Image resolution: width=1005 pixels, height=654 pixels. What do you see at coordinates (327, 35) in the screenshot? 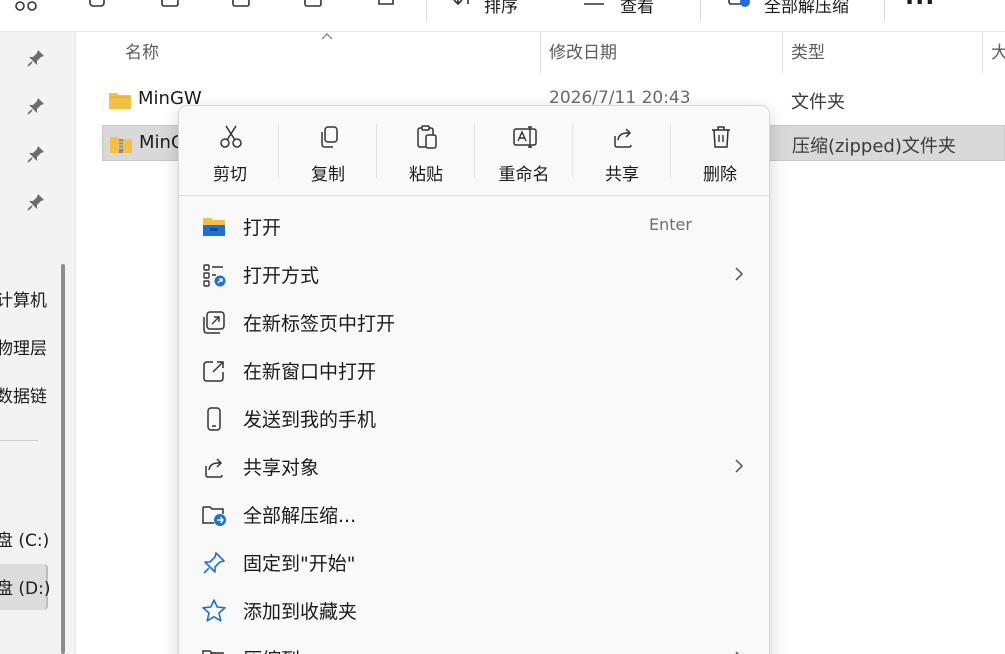
I see `sort-ascending-icon` at bounding box center [327, 35].